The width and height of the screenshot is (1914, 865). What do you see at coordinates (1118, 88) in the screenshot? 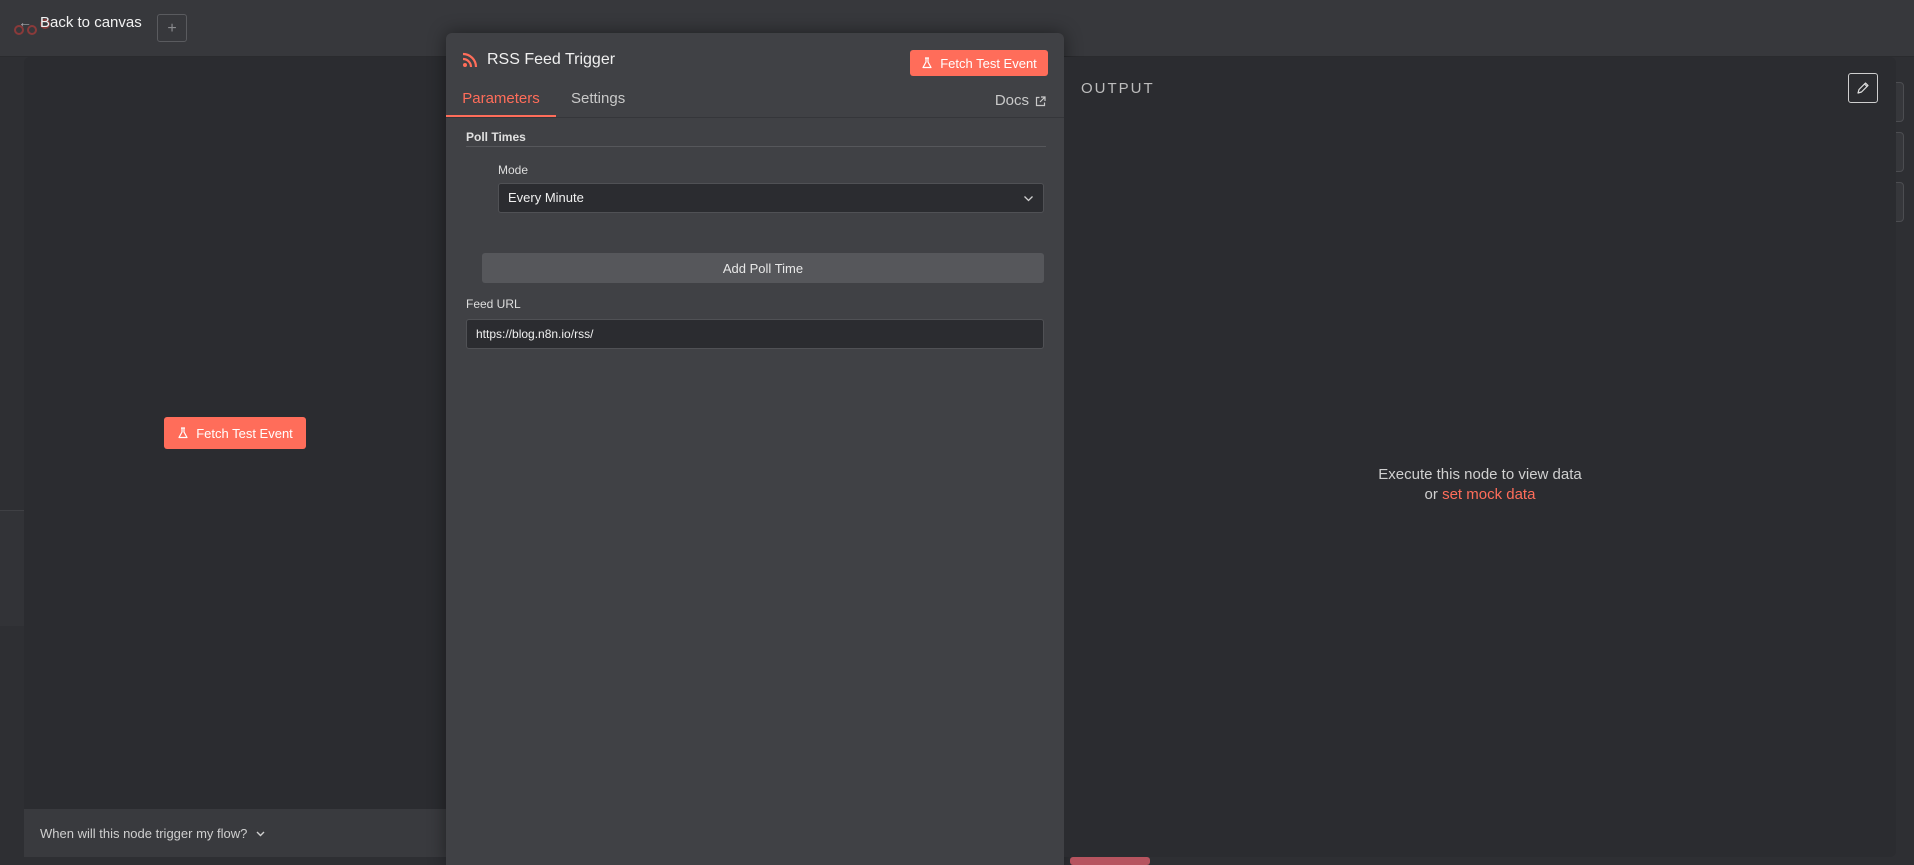
I see `output-title: OUTPUT` at bounding box center [1118, 88].